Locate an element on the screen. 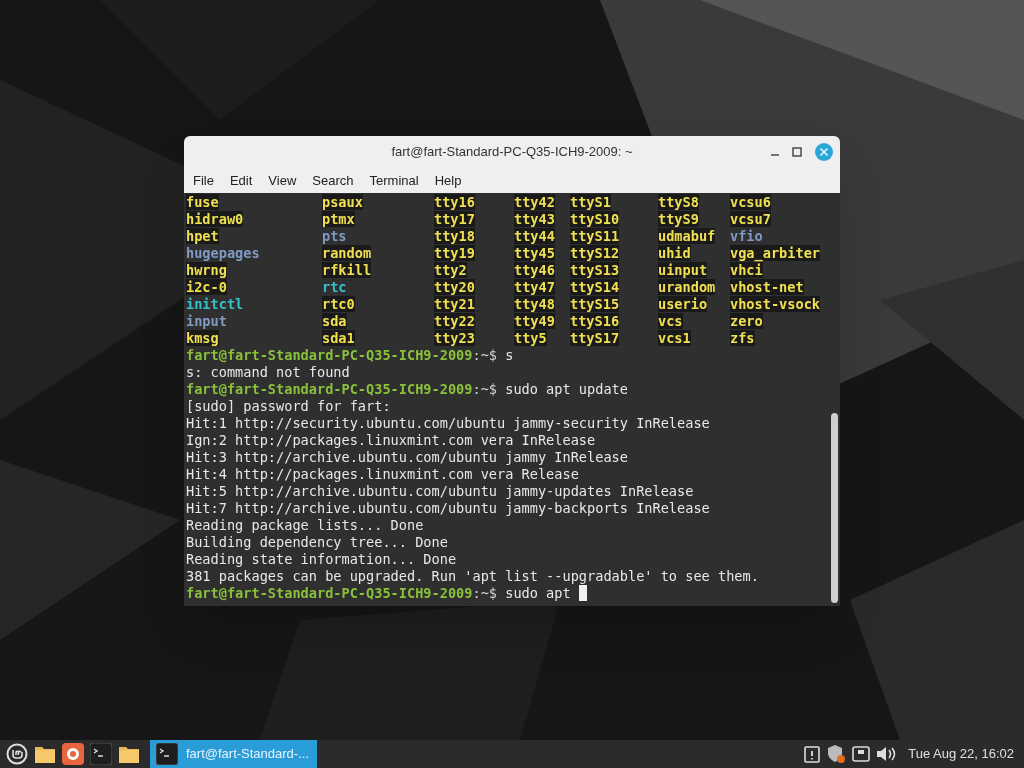 The image size is (1024, 768). file-name: vfio is located at coordinates (746, 236).